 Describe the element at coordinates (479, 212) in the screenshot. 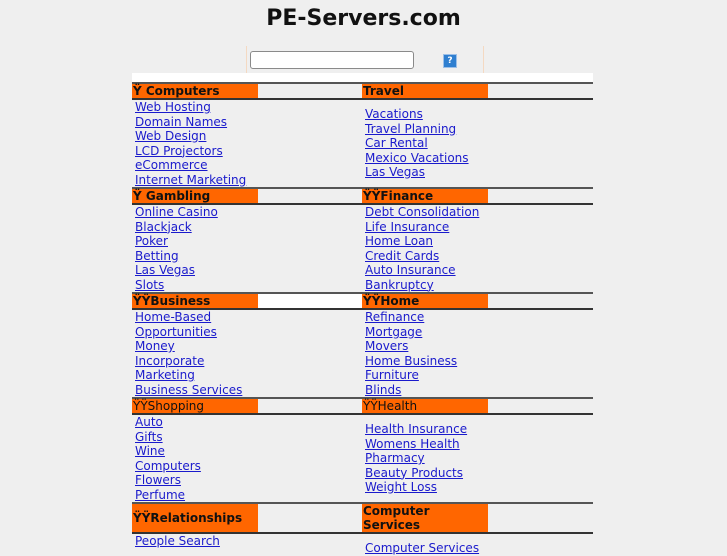

I see `category-link: Debt Consolidation` at that location.